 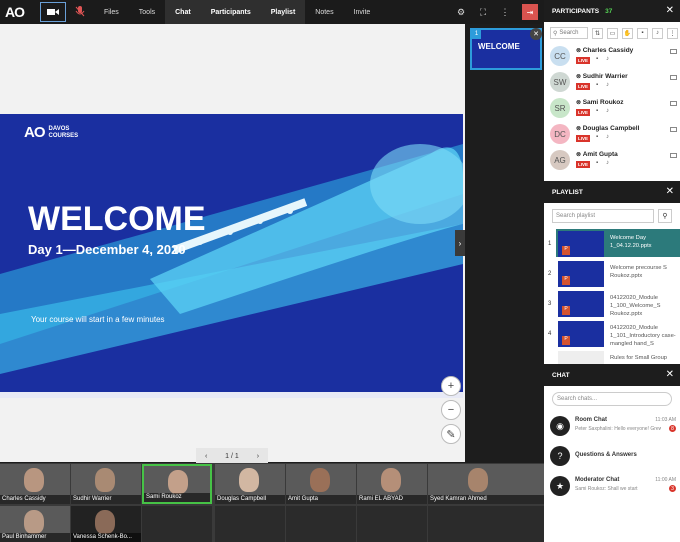 I want to click on pencil-icon: ✎, so click(x=451, y=434).